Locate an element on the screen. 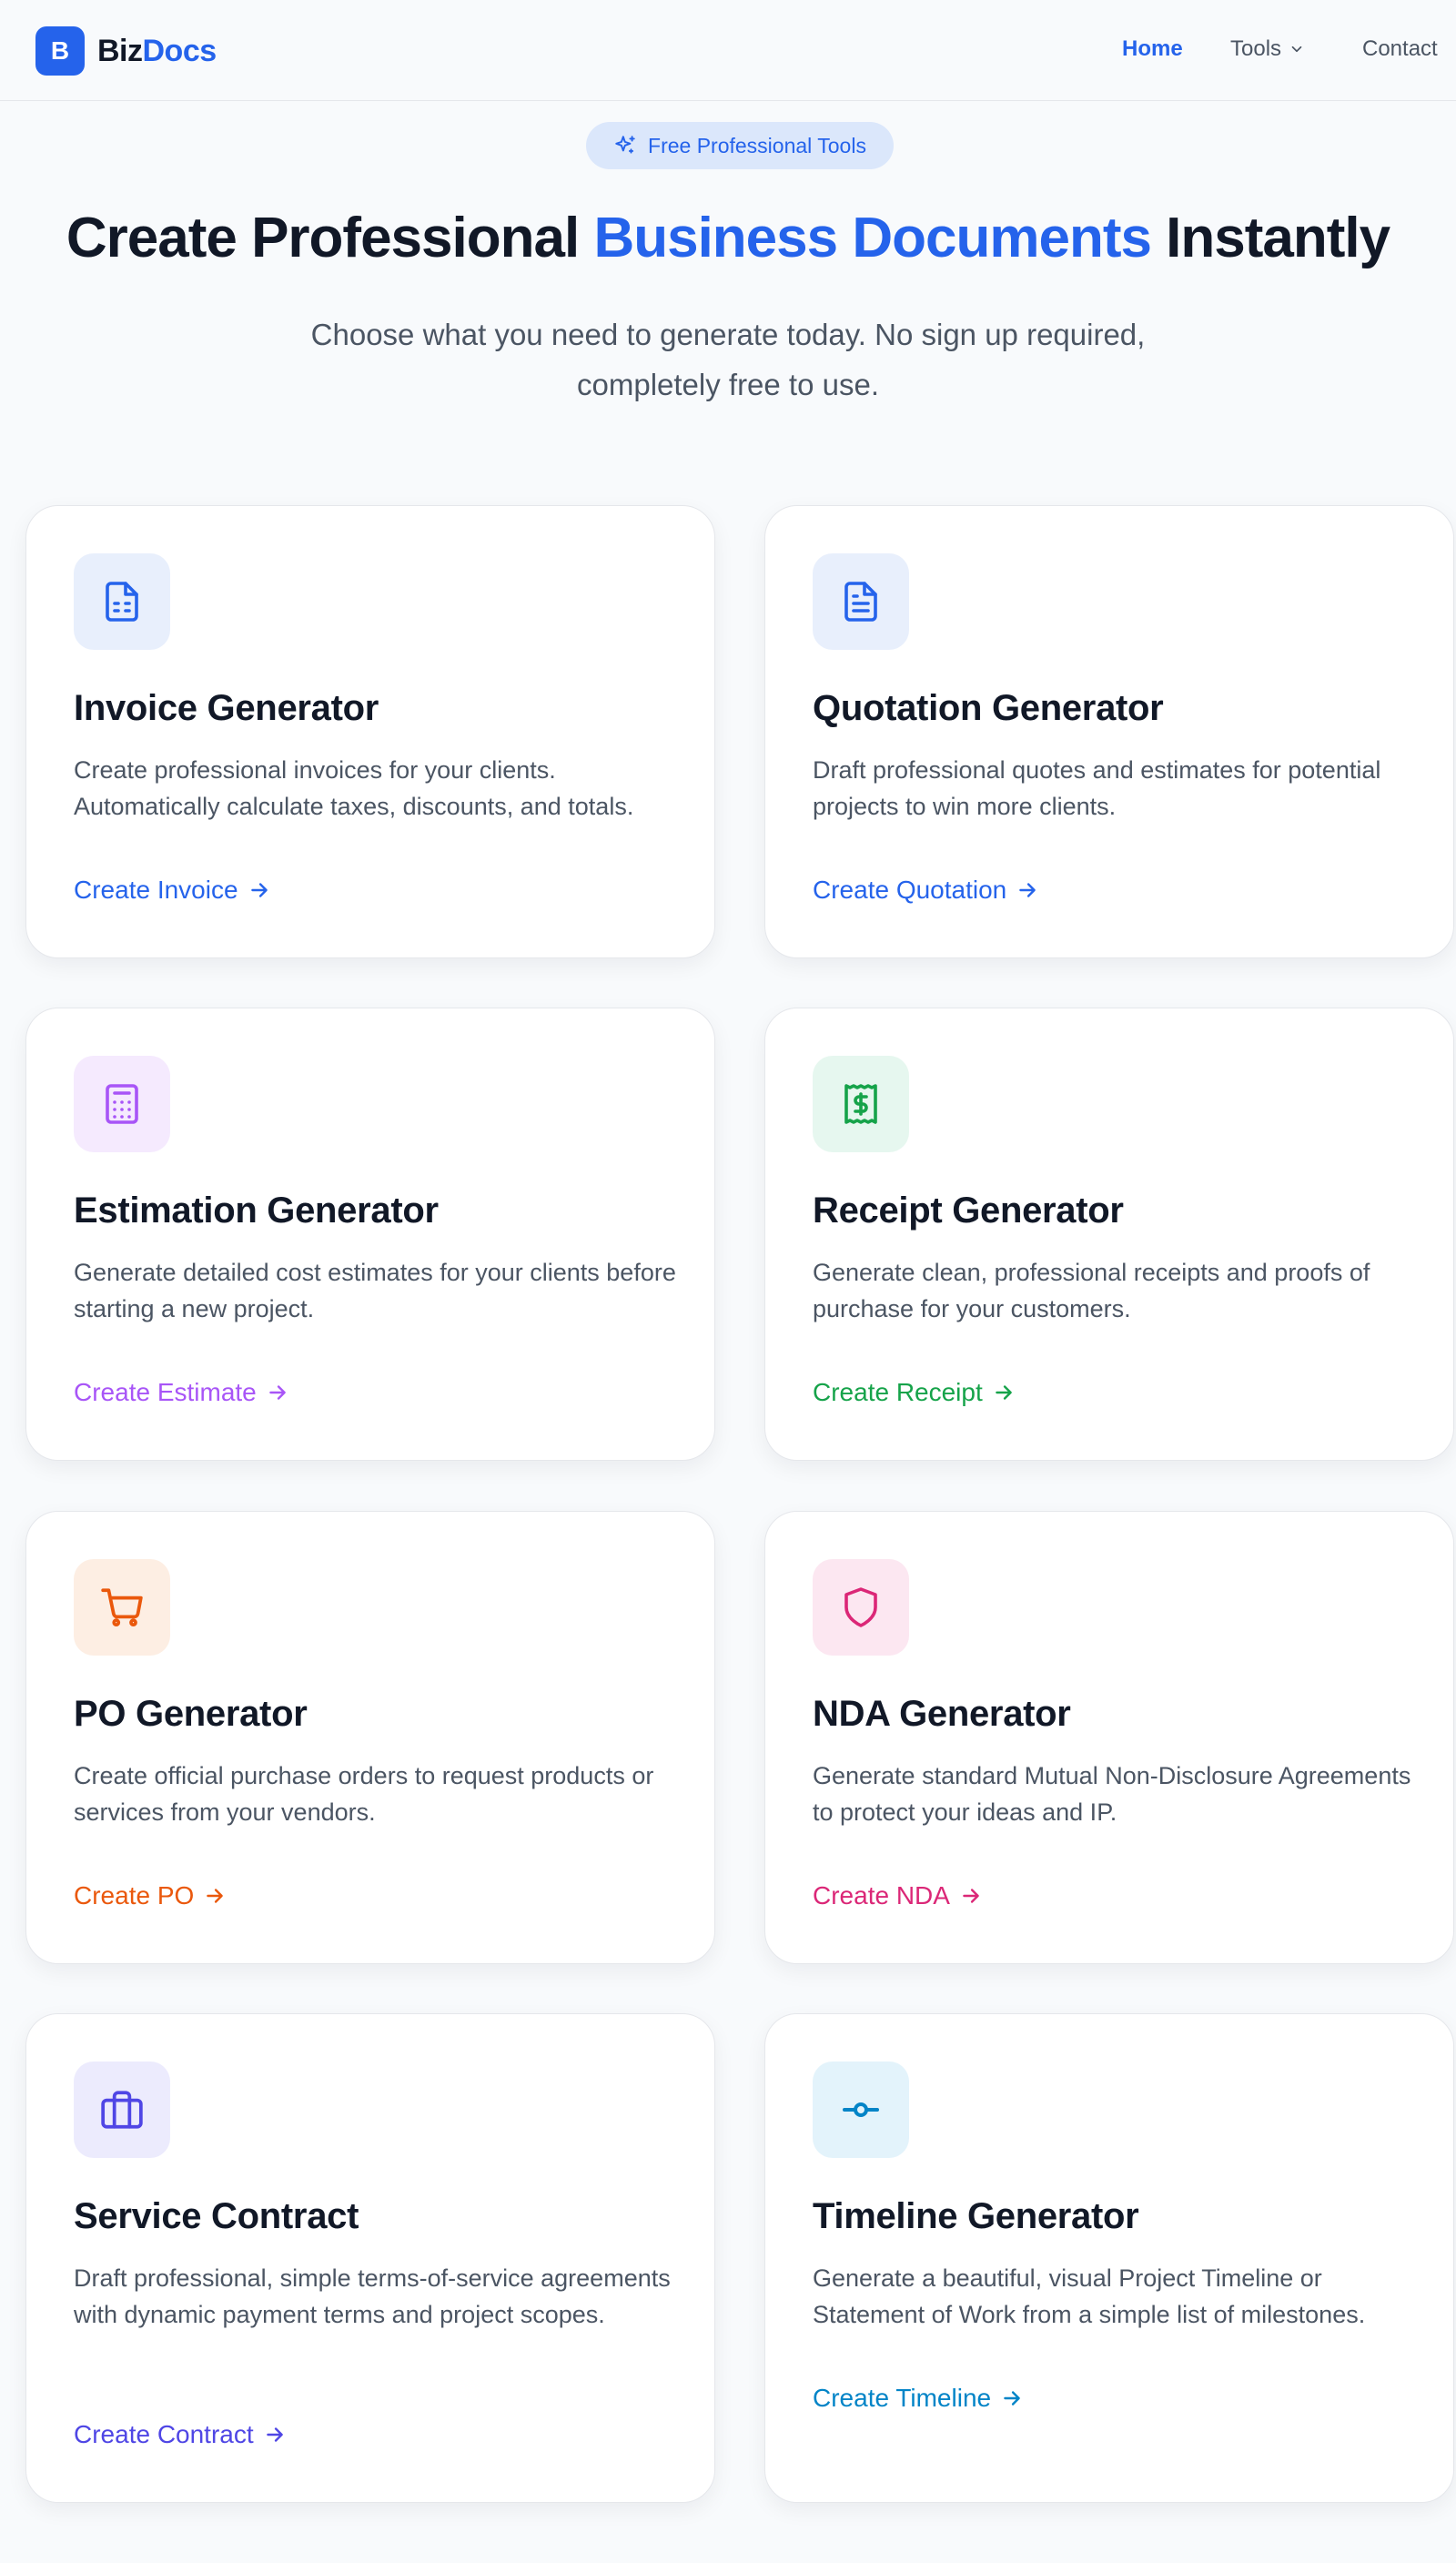 This screenshot has height=2563, width=1456. create-contract-link: Create Contract is located at coordinates (181, 2434).